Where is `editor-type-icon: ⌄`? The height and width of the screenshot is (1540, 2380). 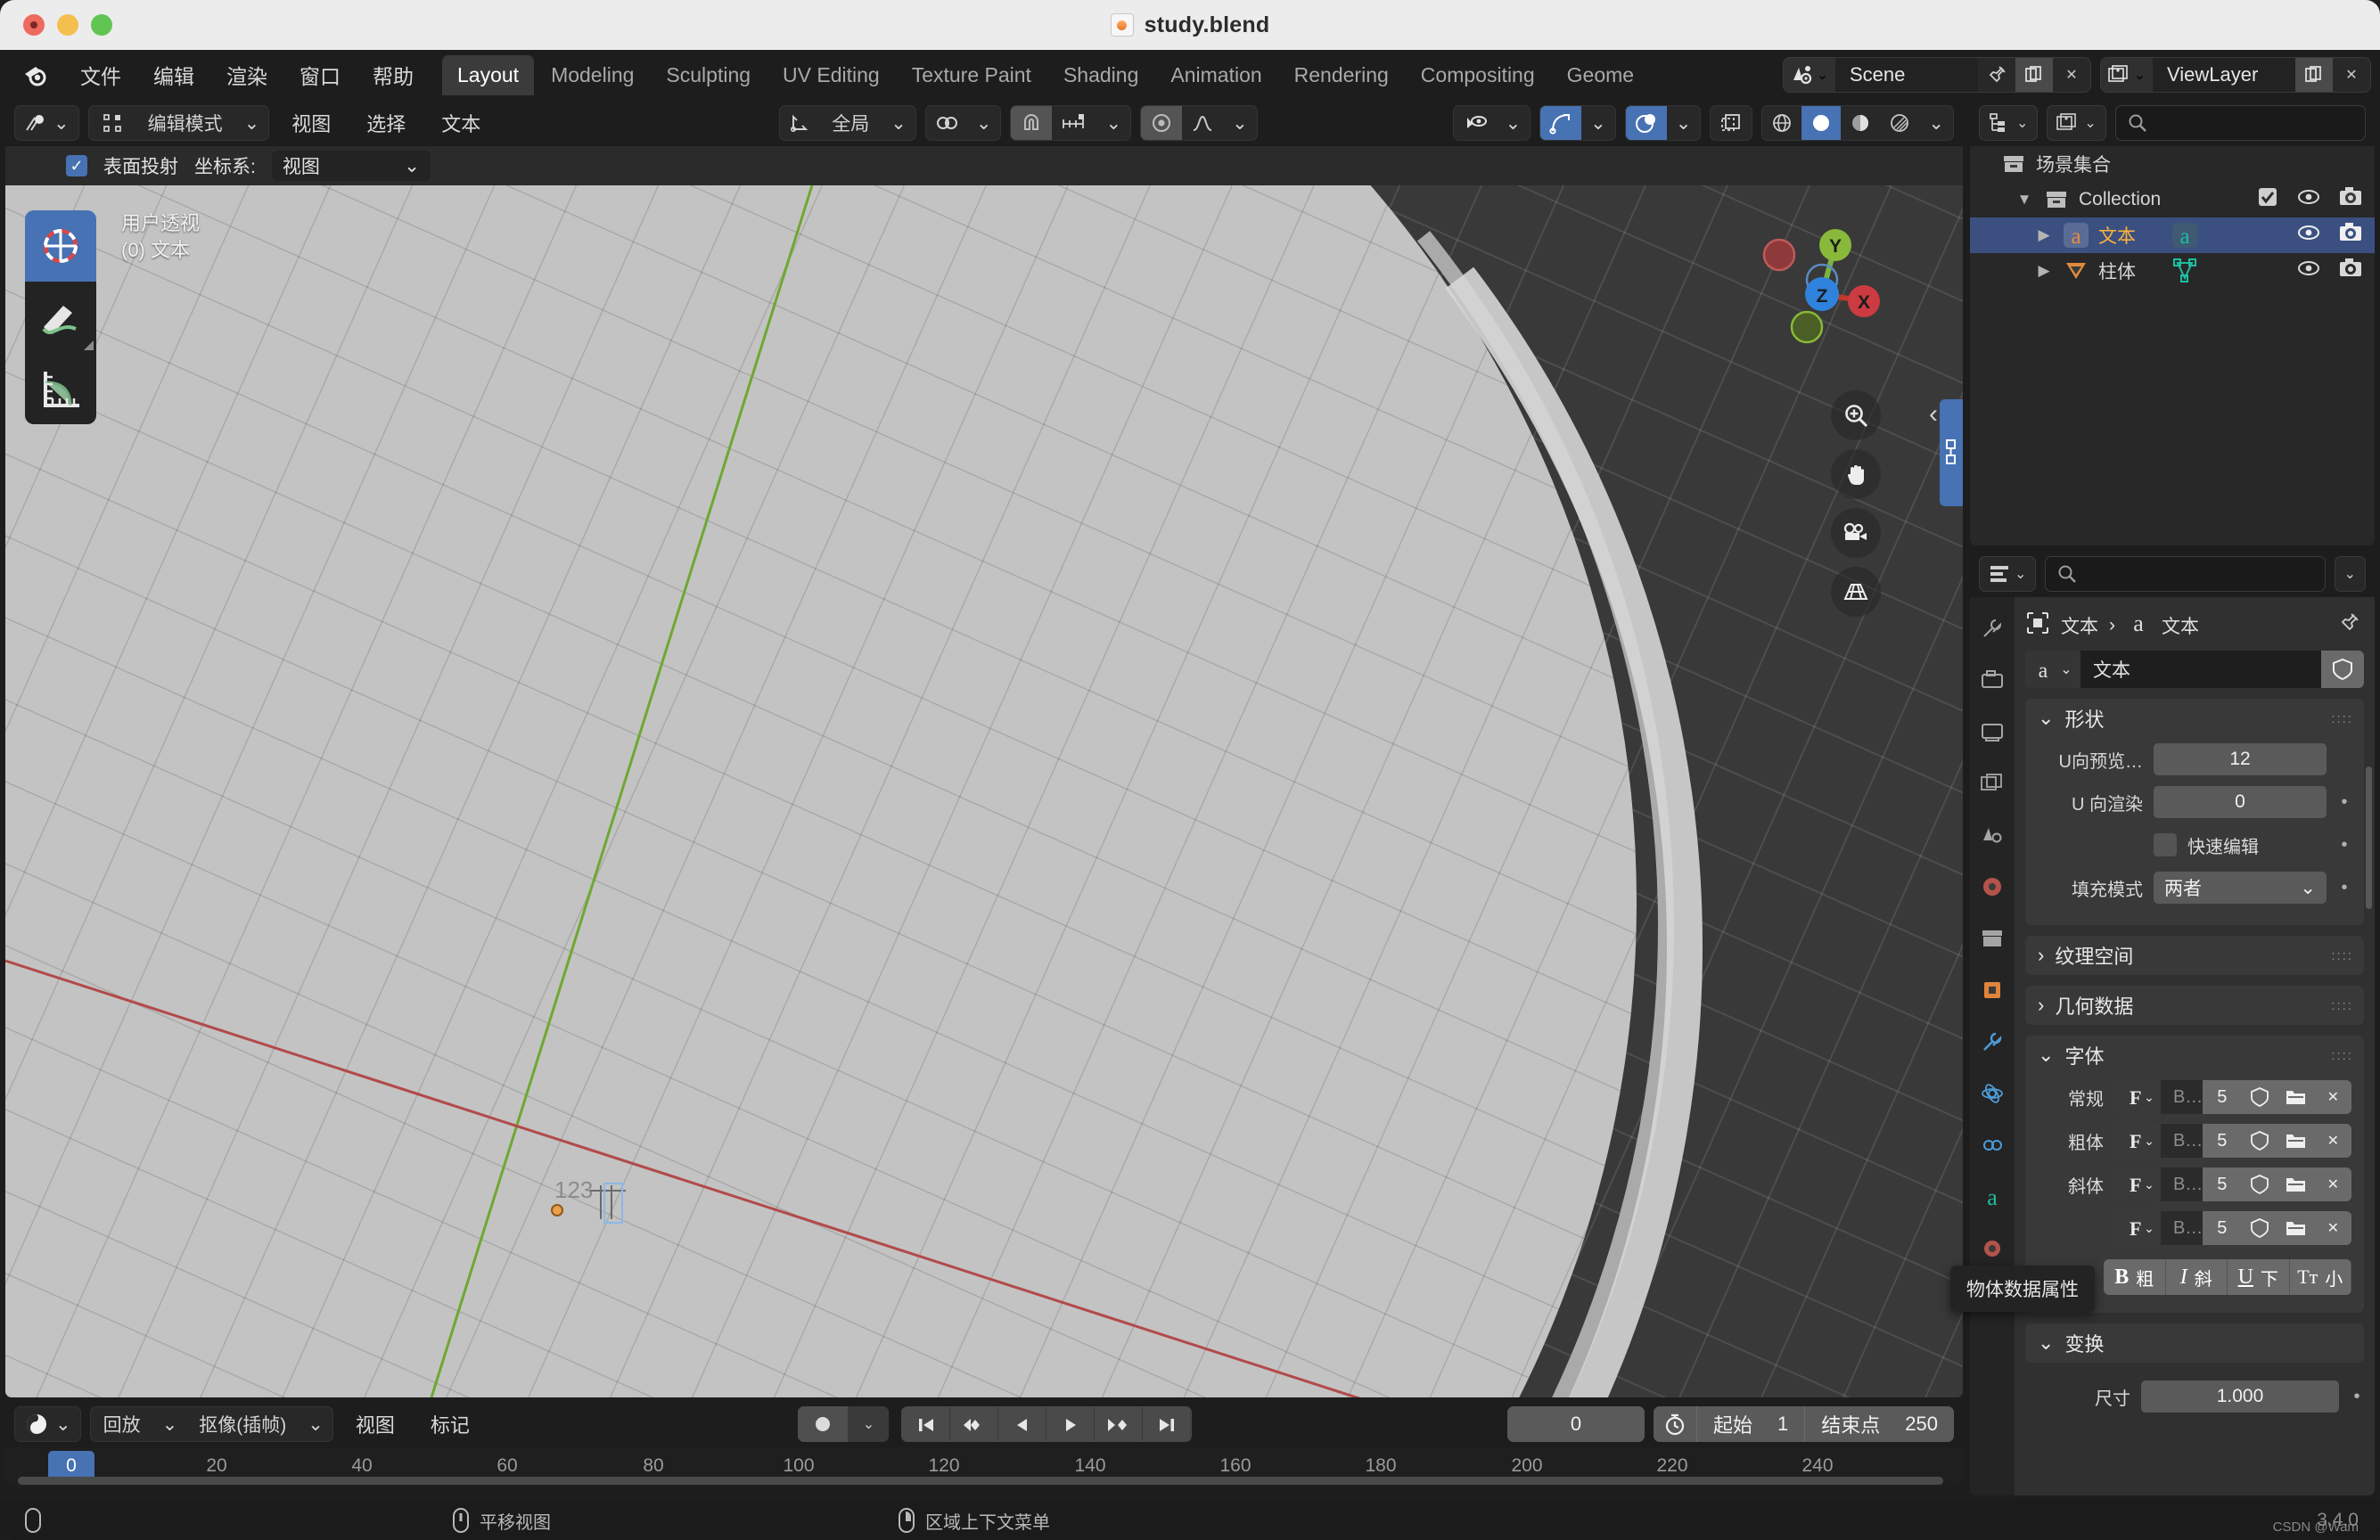 editor-type-icon: ⌄ is located at coordinates (46, 123).